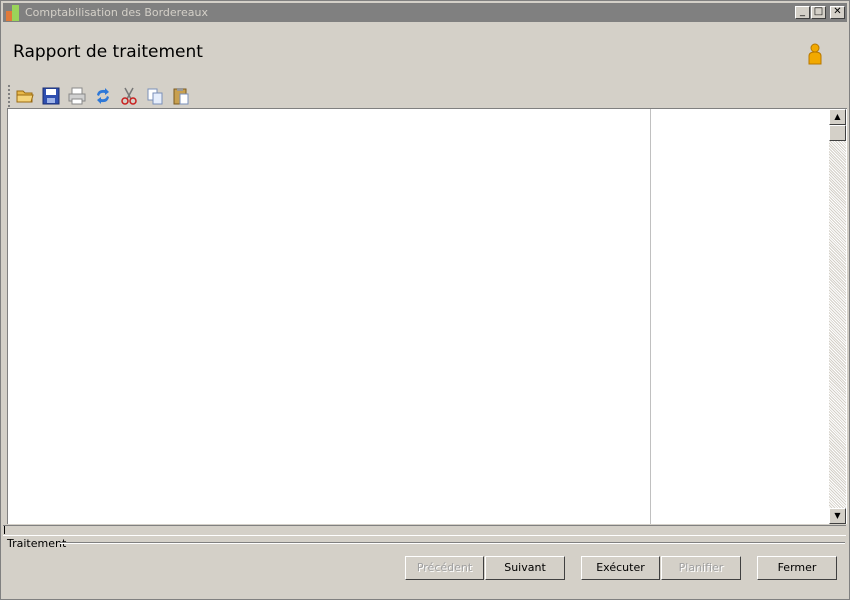  Describe the element at coordinates (444, 568) in the screenshot. I see `previous-button: Précédent` at that location.